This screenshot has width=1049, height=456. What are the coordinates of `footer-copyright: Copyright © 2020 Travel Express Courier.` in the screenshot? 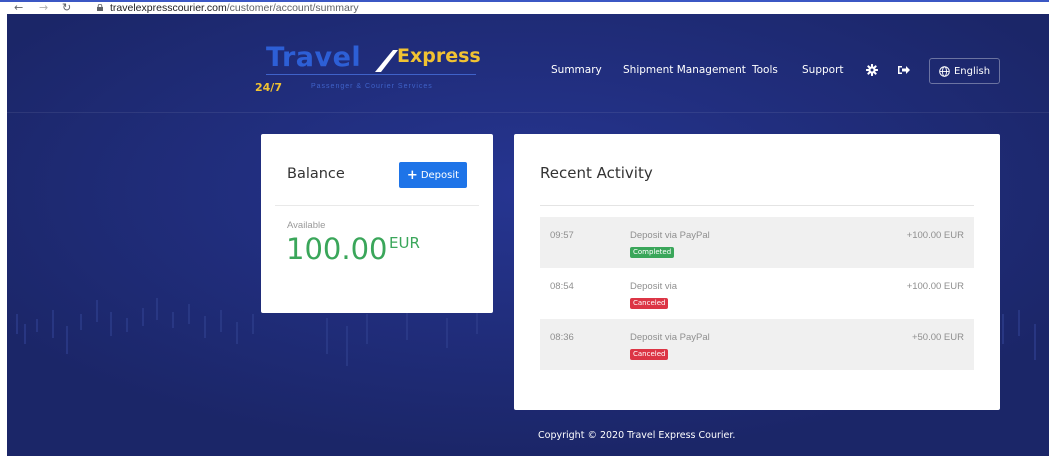 It's located at (637, 435).